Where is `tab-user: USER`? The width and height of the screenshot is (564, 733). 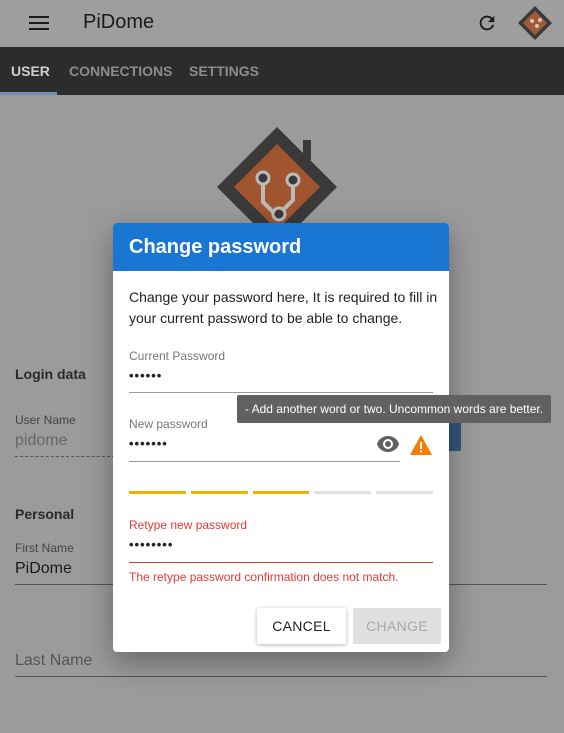 tab-user: USER is located at coordinates (30, 71).